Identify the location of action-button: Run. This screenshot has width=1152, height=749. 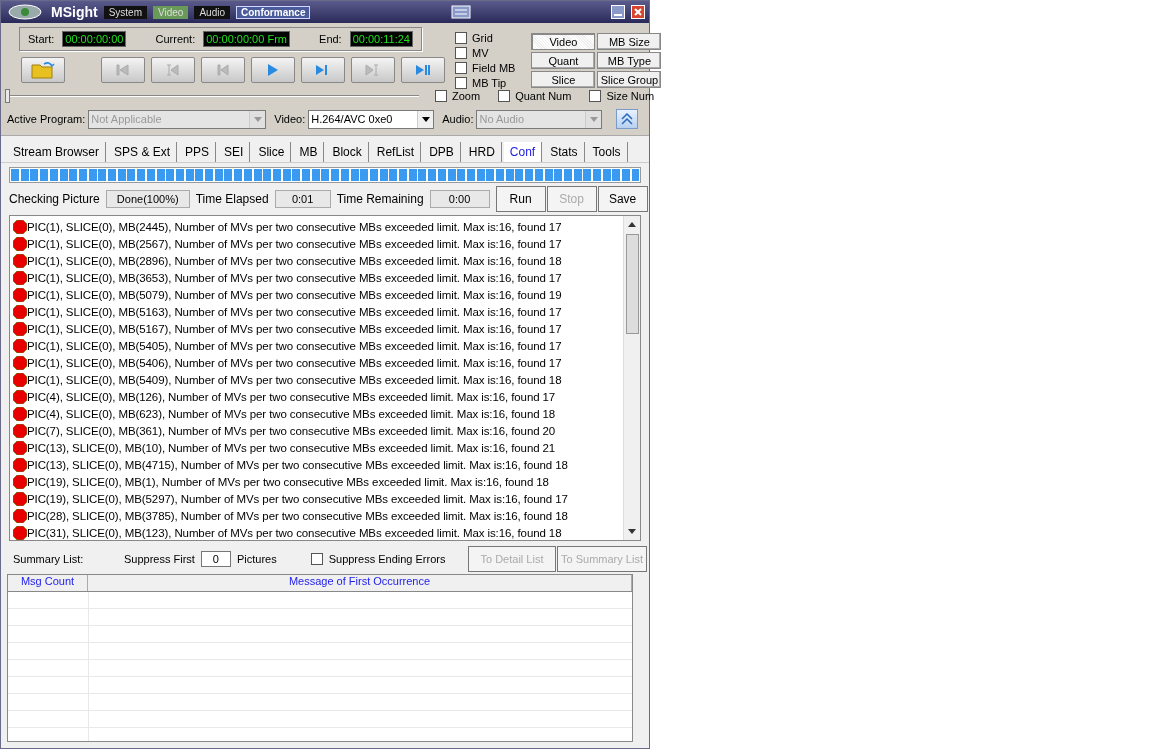
(520, 199).